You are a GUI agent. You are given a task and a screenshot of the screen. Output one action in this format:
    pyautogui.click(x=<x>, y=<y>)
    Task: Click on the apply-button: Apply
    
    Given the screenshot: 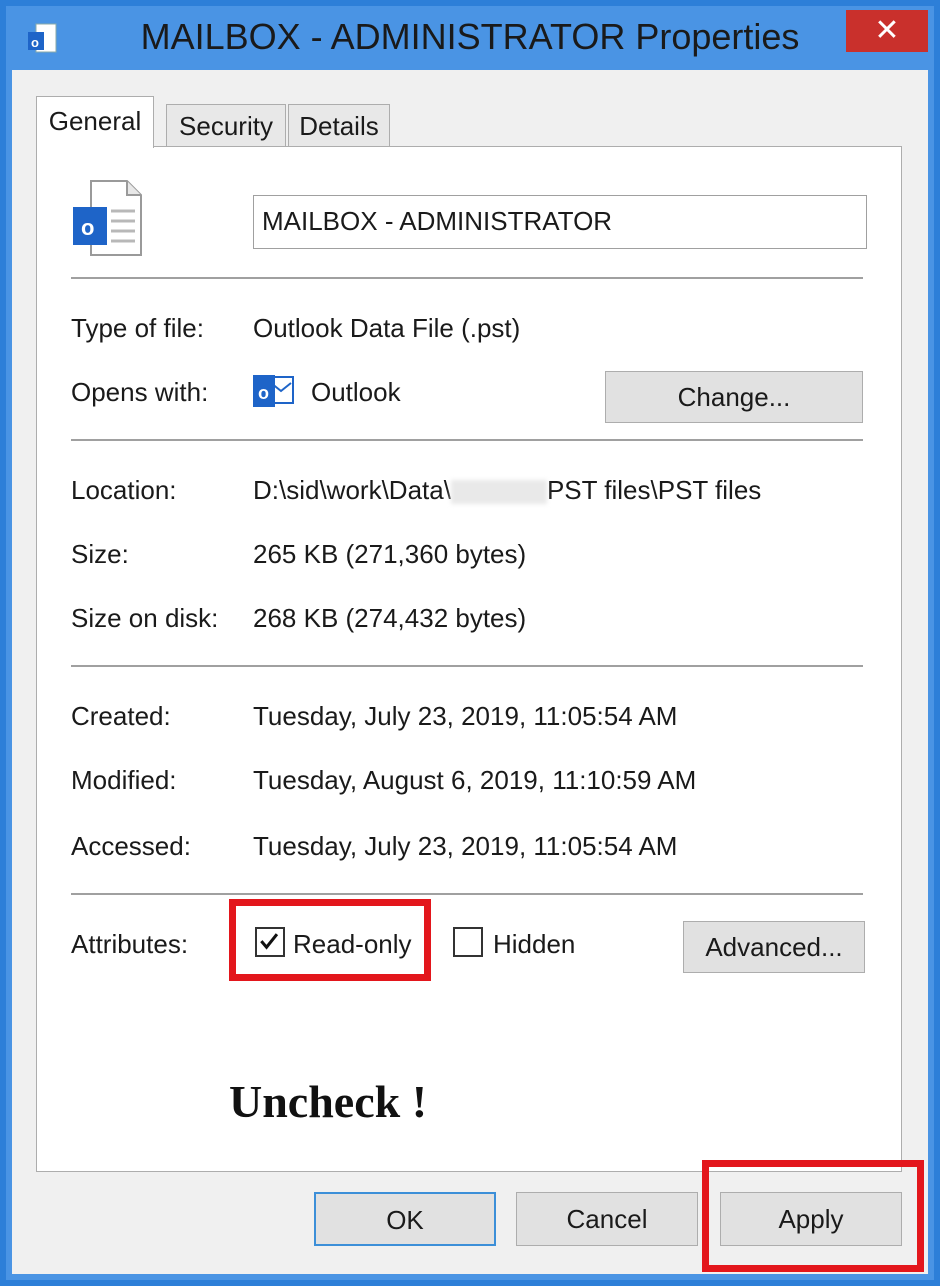 What is the action you would take?
    pyautogui.click(x=811, y=1219)
    